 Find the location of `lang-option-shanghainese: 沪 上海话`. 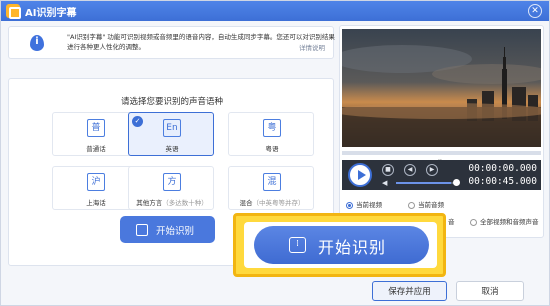

lang-option-shanghainese: 沪 上海话 is located at coordinates (95, 188).